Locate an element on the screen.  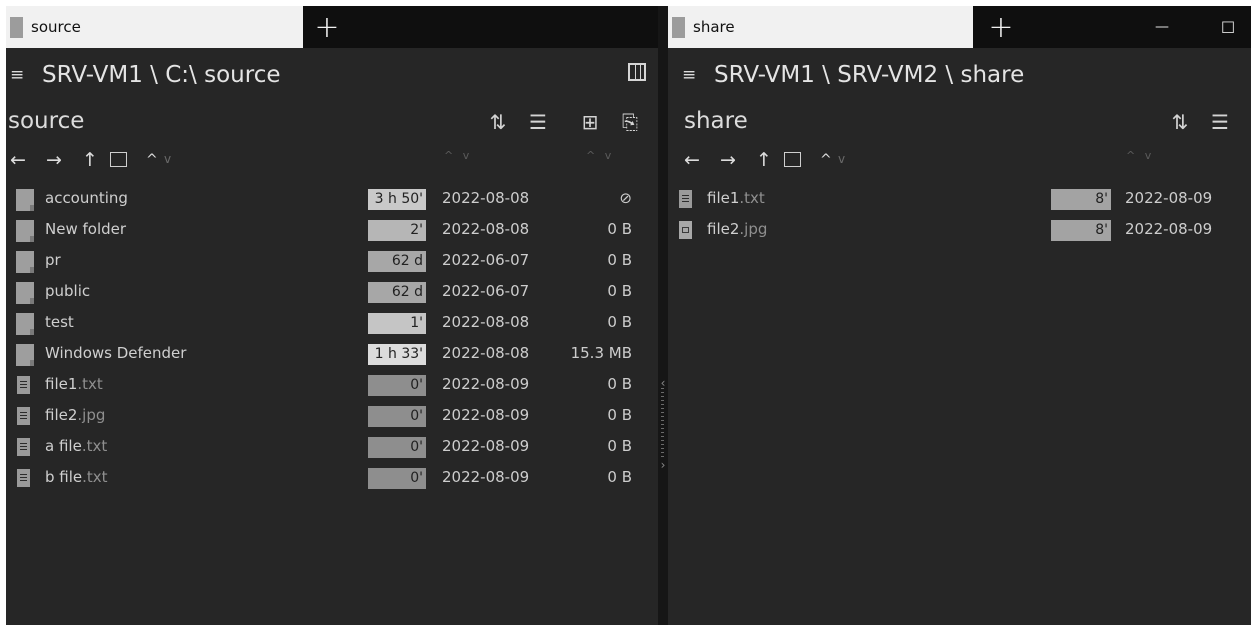
paste-icon: ⎘ is located at coordinates (630, 122).